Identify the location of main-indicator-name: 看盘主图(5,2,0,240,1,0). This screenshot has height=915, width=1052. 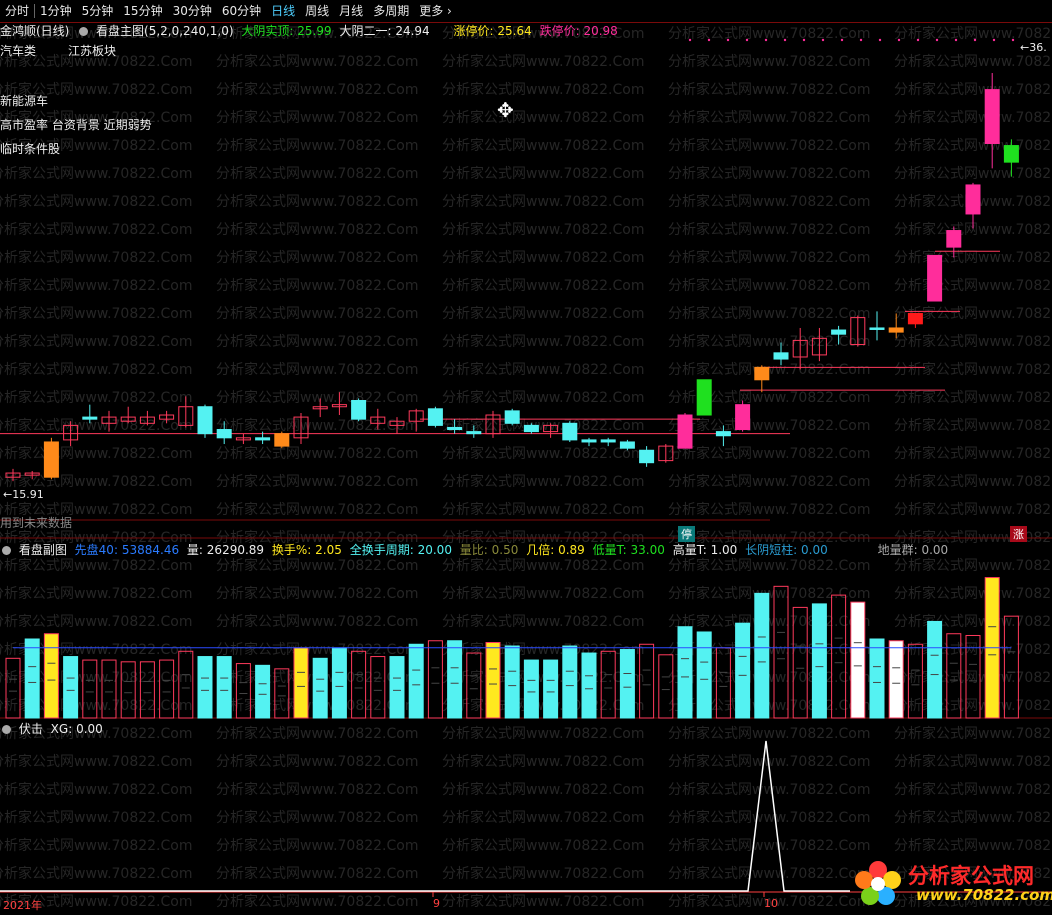
(165, 31).